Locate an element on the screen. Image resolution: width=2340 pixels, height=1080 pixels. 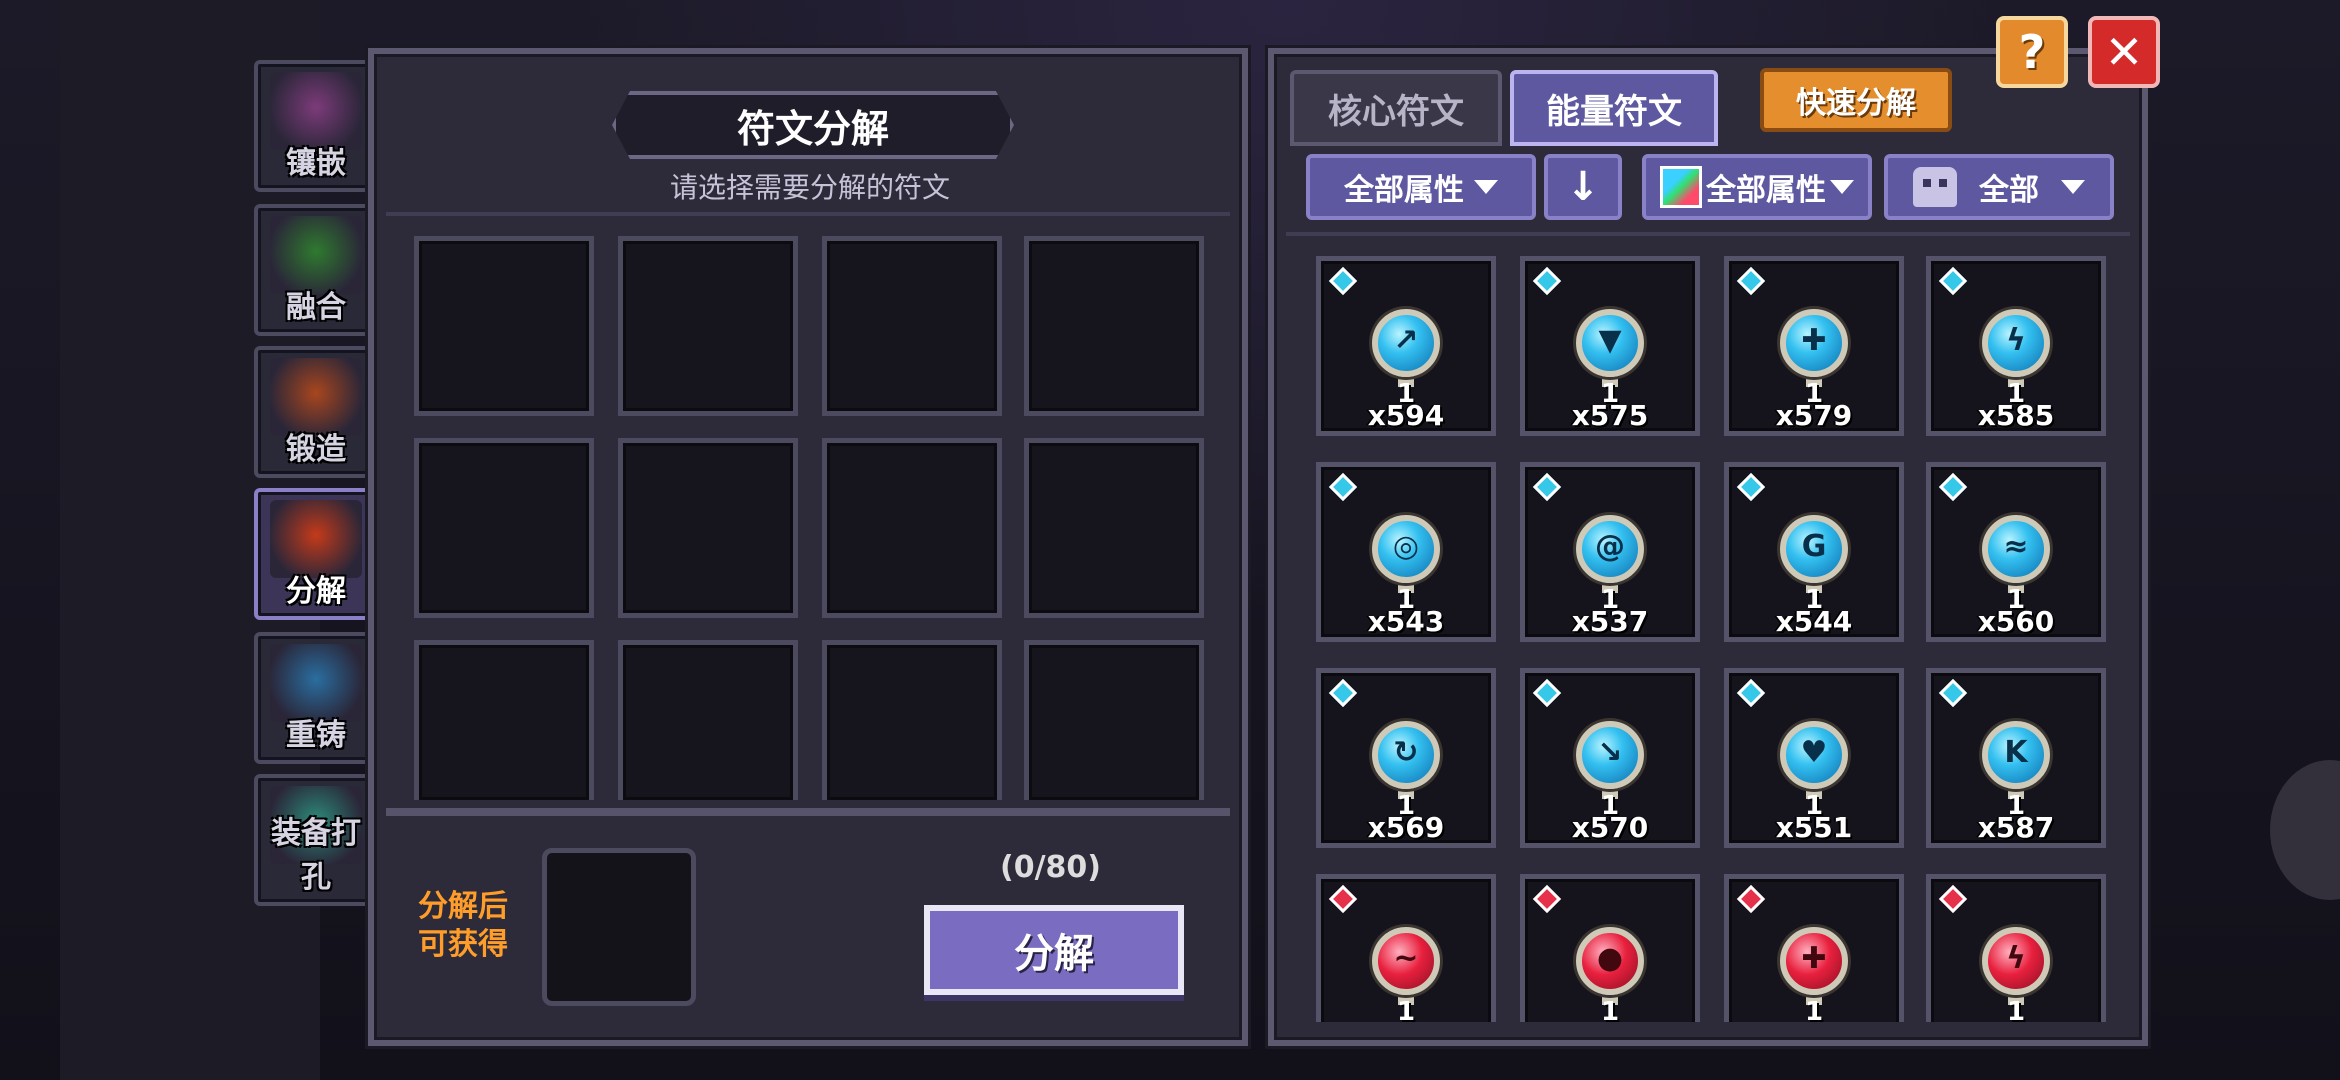
rune-orb-icon: ~ is located at coordinates (1406, 961).